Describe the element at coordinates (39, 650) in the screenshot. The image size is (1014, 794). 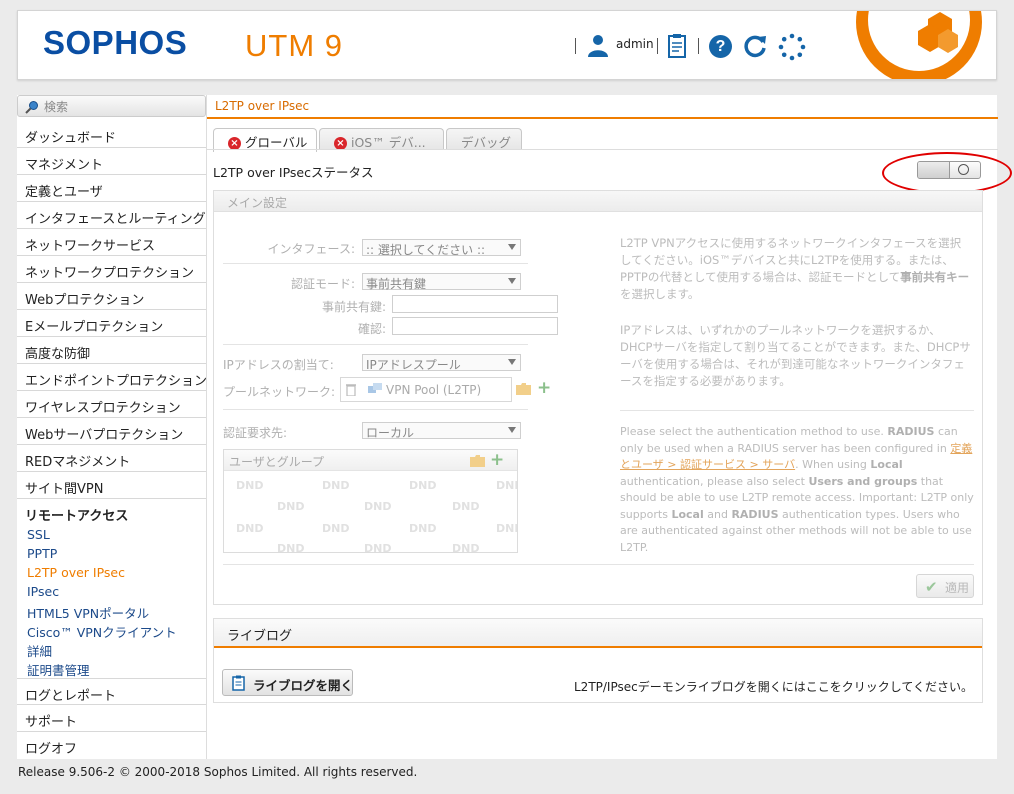
I see `sidebar-subitem-advanced: 詳細` at that location.